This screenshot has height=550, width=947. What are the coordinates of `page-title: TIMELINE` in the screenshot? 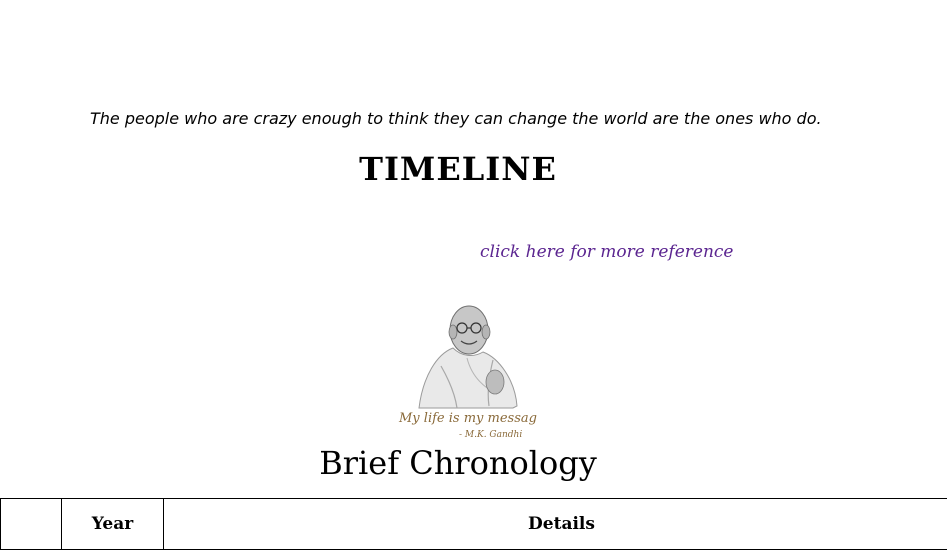 It's located at (458, 169).